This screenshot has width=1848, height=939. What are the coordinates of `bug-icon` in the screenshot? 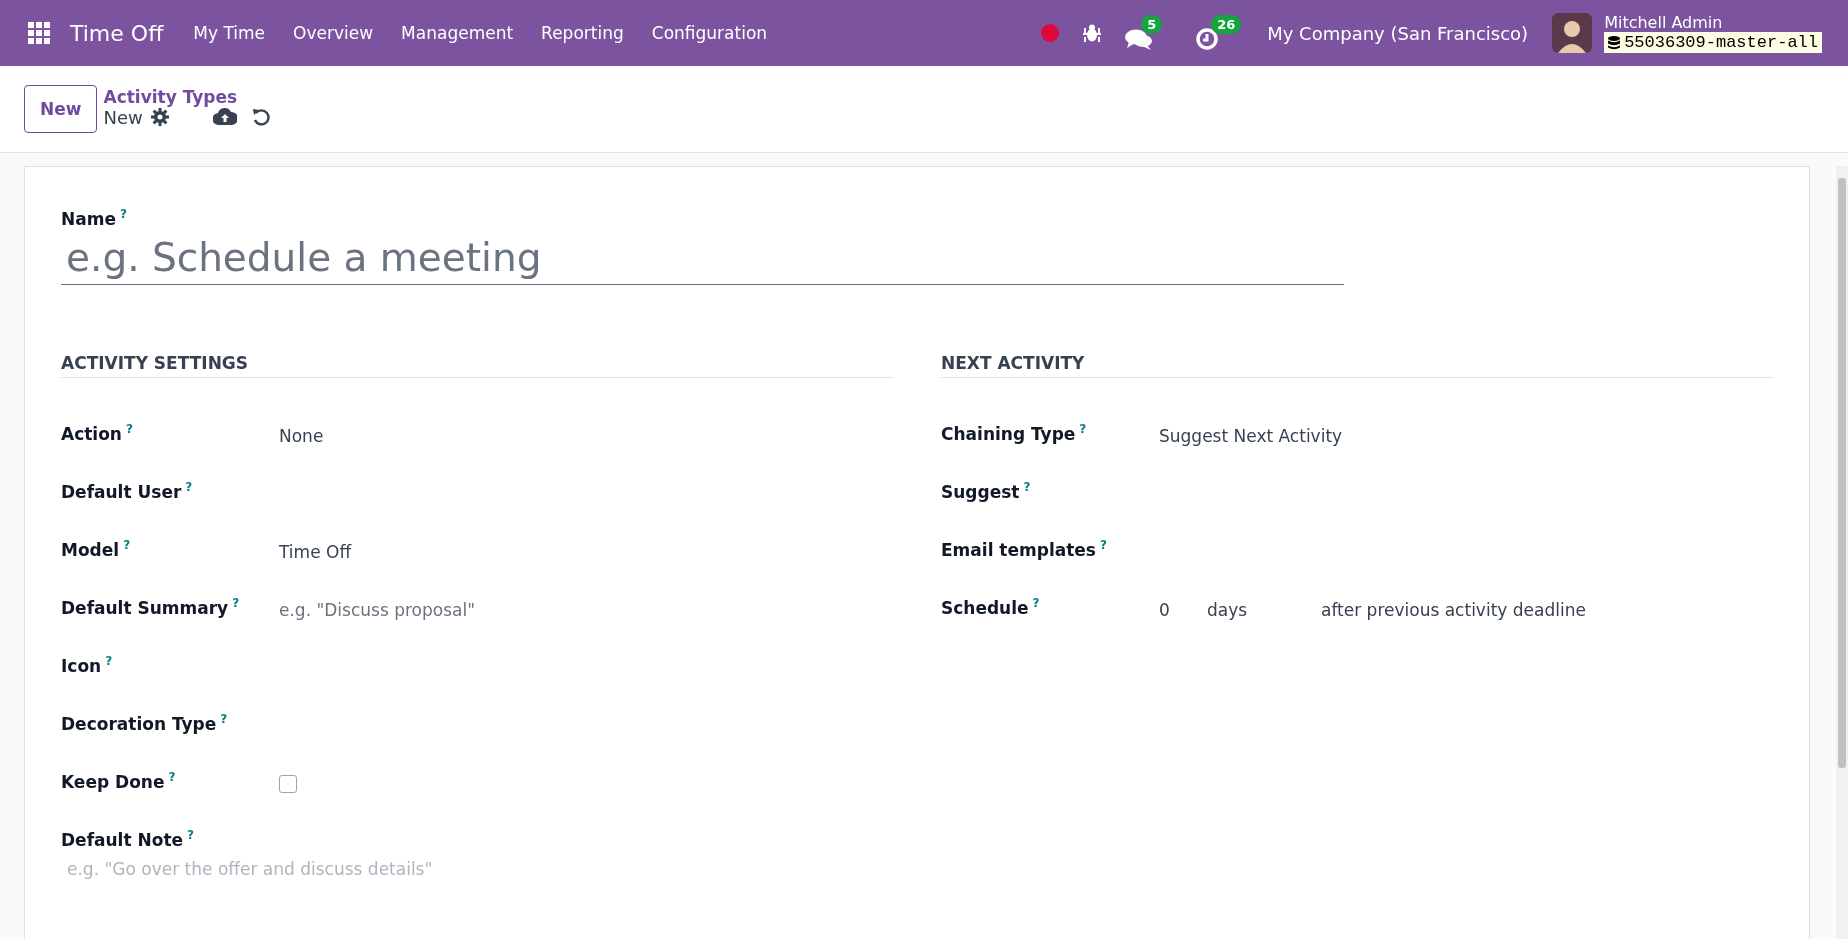 It's located at (1092, 33).